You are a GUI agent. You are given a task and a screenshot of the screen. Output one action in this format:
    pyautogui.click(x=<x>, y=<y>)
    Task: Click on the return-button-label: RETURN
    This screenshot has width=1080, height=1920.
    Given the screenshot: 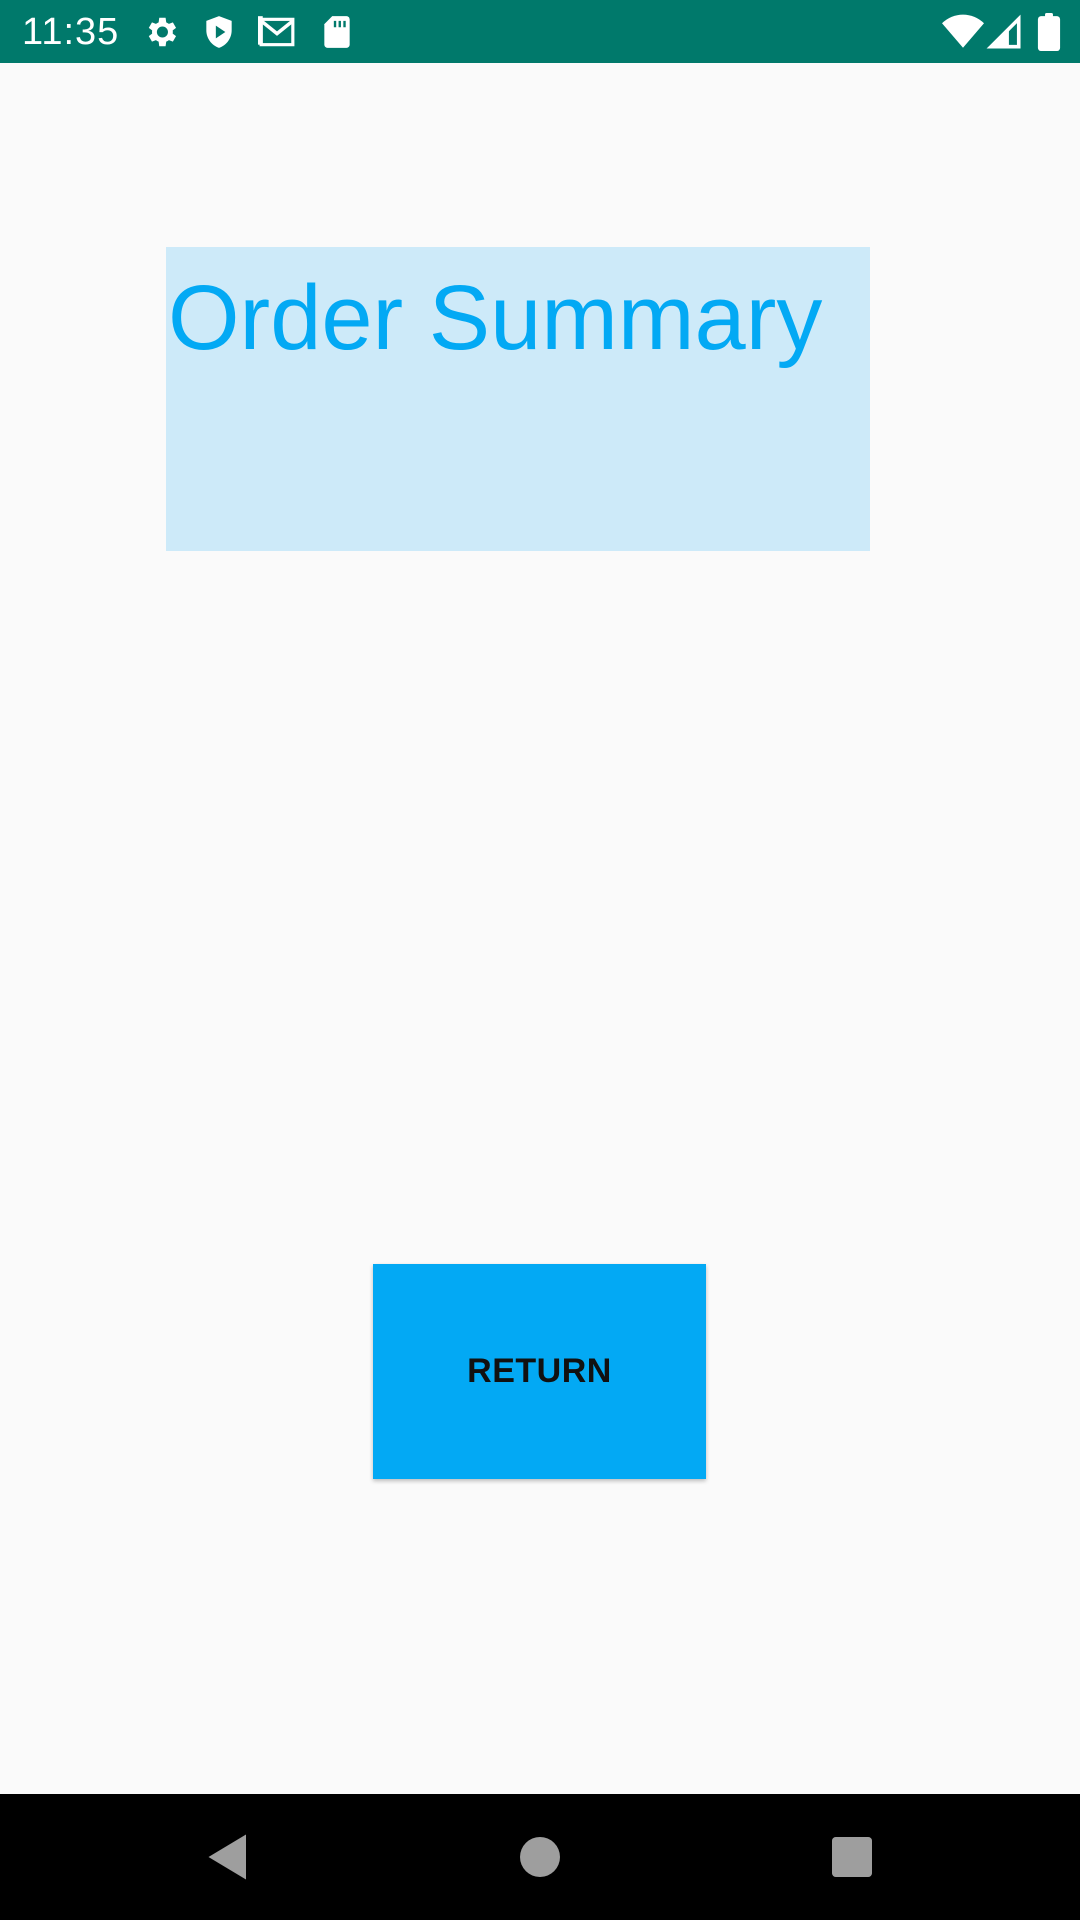 What is the action you would take?
    pyautogui.click(x=539, y=1371)
    